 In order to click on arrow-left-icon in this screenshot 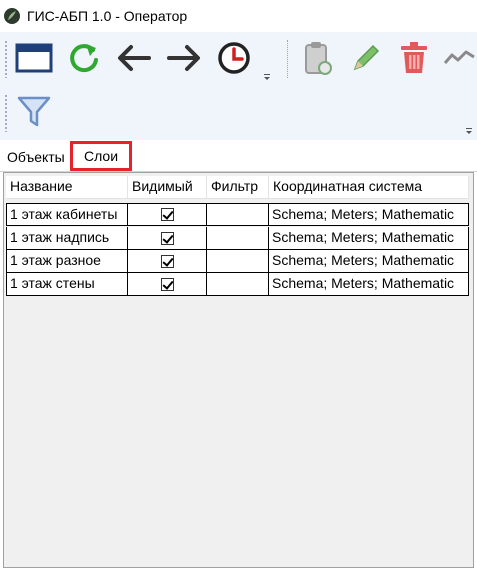, I will do `click(134, 58)`.